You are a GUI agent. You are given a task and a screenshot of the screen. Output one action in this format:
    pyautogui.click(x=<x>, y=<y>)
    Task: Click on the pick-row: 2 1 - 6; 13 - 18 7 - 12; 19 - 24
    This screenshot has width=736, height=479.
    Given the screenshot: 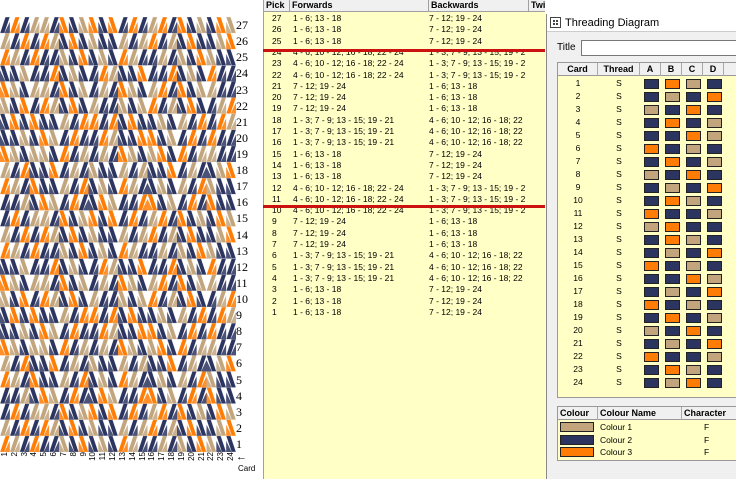 What is the action you would take?
    pyautogui.click(x=404, y=301)
    